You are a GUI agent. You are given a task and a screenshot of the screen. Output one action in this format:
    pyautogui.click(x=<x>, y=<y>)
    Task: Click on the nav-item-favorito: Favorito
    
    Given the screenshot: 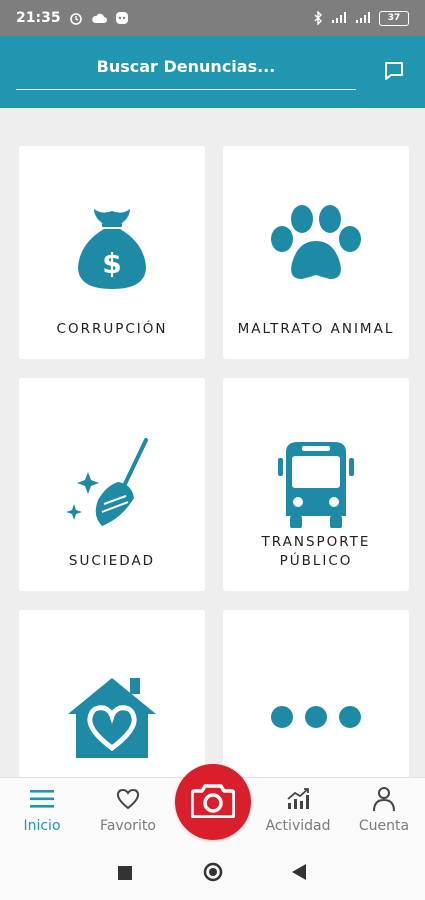 What is the action you would take?
    pyautogui.click(x=128, y=810)
    